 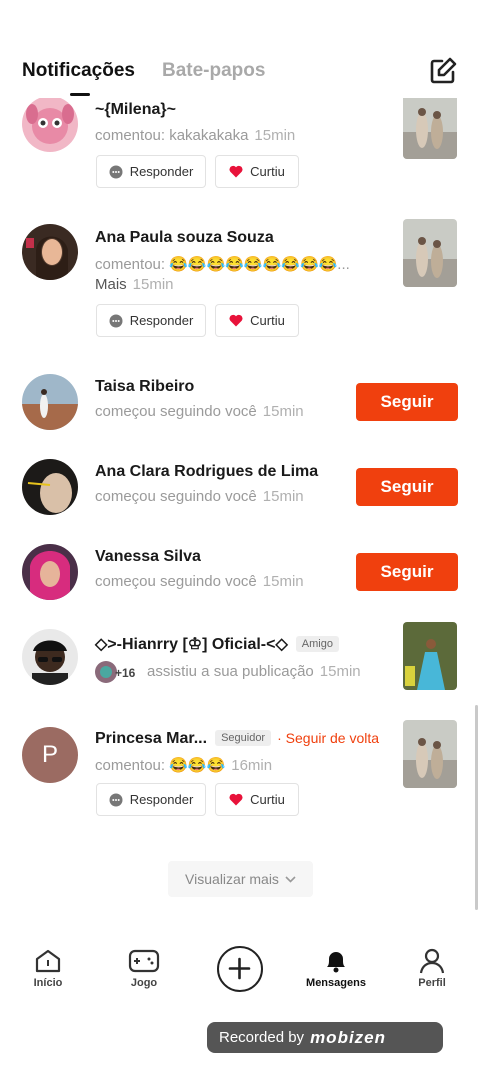 I want to click on viewer-avatar, so click(x=106, y=672).